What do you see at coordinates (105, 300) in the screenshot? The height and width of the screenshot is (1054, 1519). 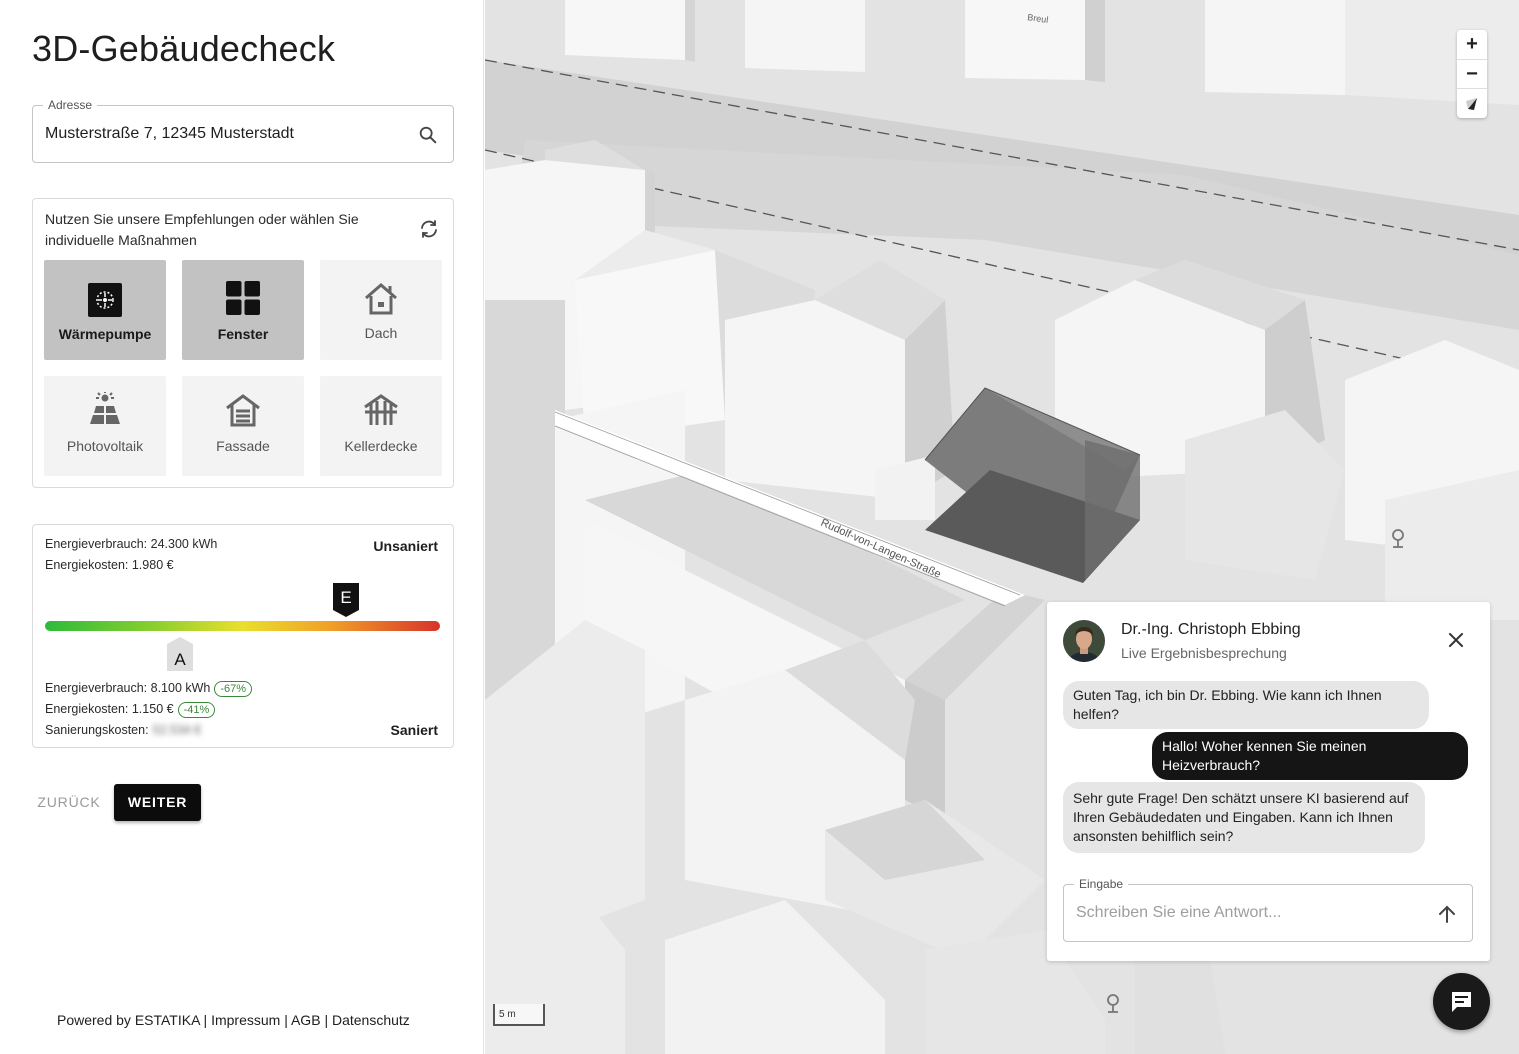 I see `heat-pump-icon` at bounding box center [105, 300].